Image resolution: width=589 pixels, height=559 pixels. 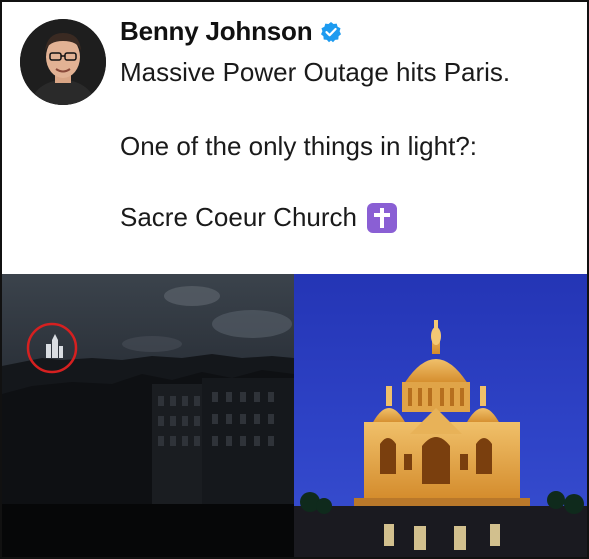 I want to click on tweet-text-line-2: One of the only things in light?:, so click(x=299, y=146).